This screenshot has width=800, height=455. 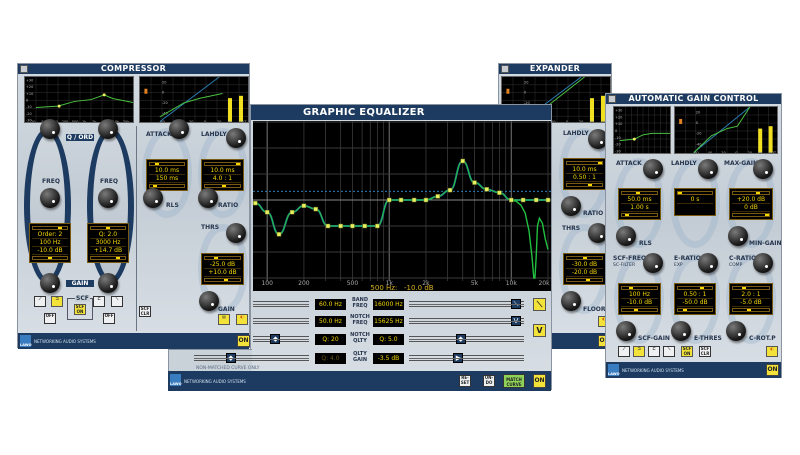 What do you see at coordinates (653, 169) in the screenshot?
I see `agc-attack-knob` at bounding box center [653, 169].